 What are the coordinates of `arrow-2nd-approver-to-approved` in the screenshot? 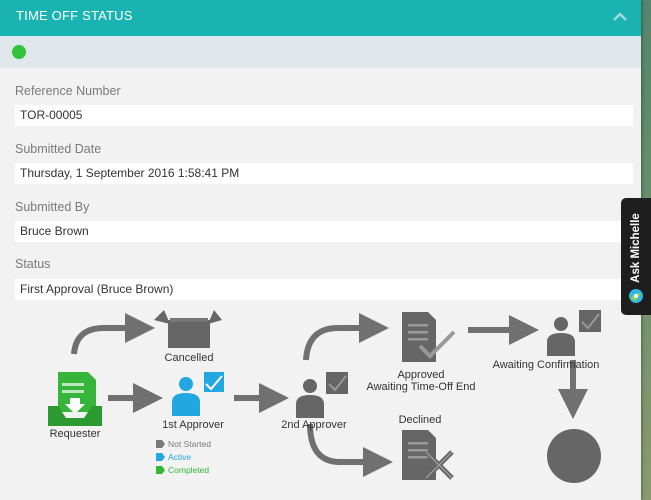 It's located at (346, 337).